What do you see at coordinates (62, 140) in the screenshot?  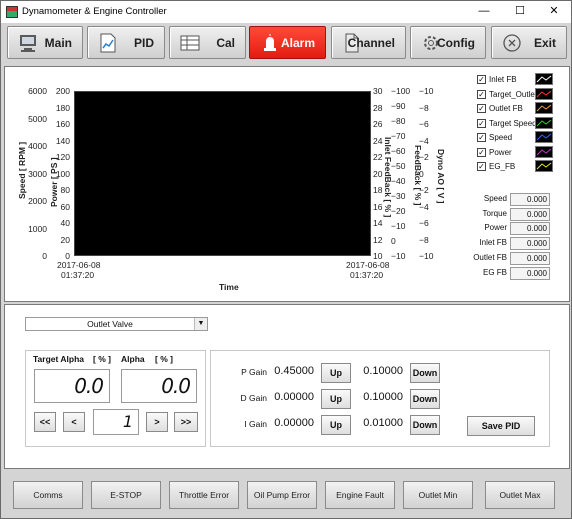 I see `left-axis-1-tick: 140` at bounding box center [62, 140].